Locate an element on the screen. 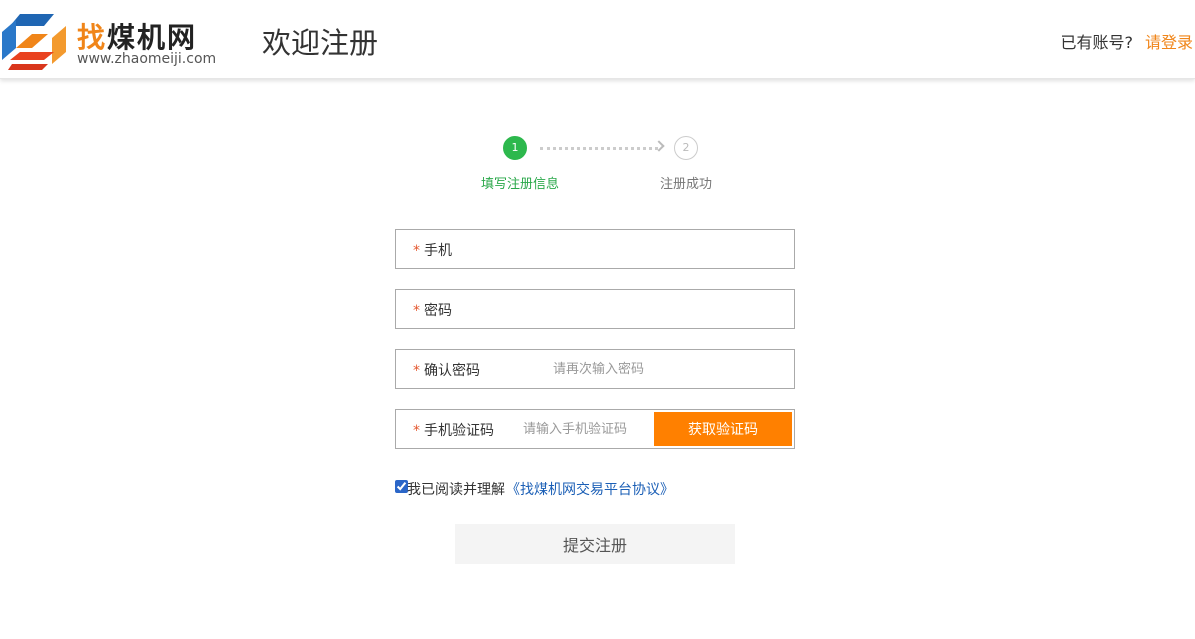 Image resolution: width=1195 pixels, height=639 pixels. sms-code-input is located at coordinates (587, 429).